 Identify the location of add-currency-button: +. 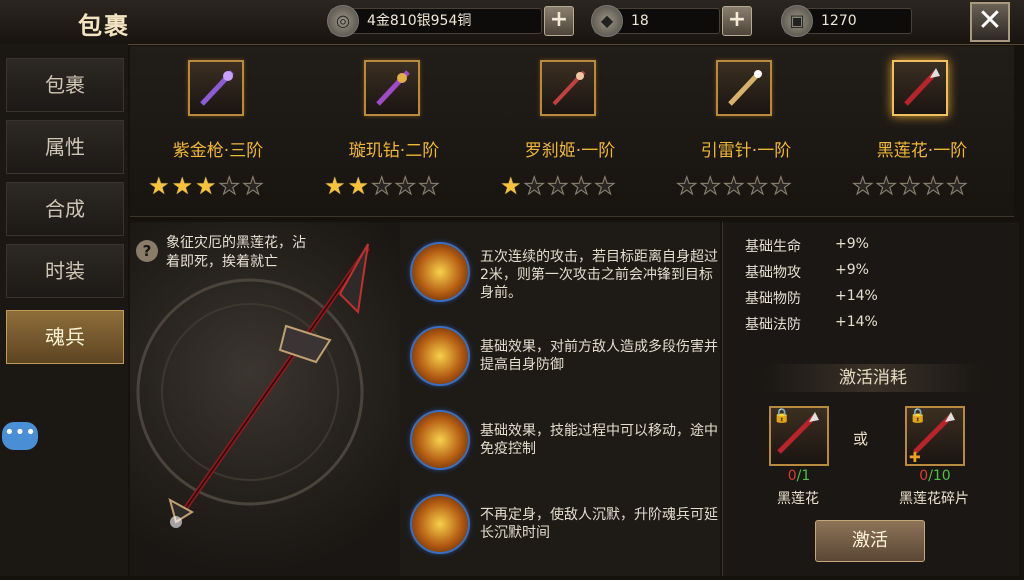
(559, 21).